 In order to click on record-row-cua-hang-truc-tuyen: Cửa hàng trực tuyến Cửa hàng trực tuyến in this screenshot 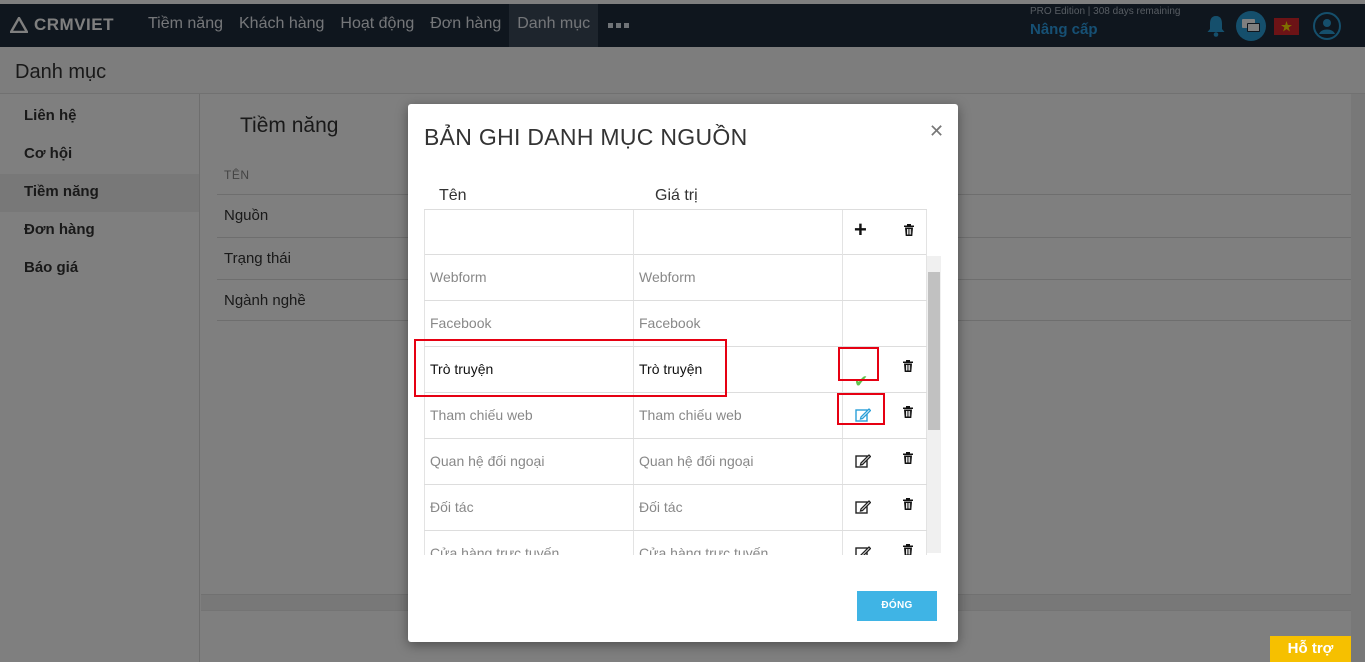, I will do `click(675, 543)`.